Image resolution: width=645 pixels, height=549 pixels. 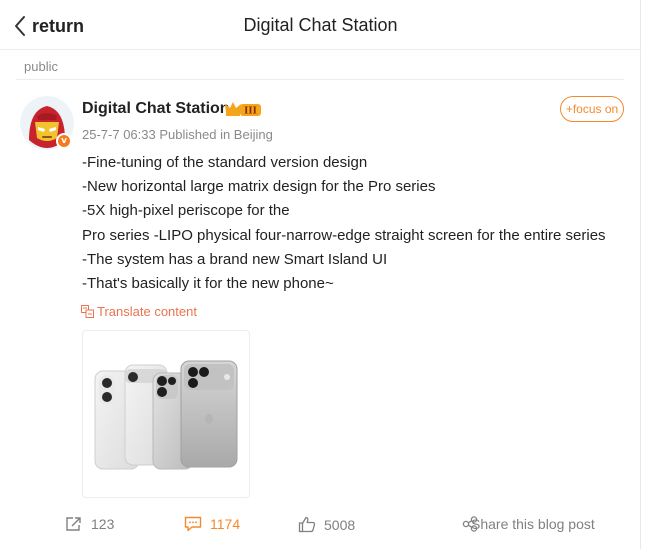 I want to click on thumbs-up-icon, so click(x=307, y=524).